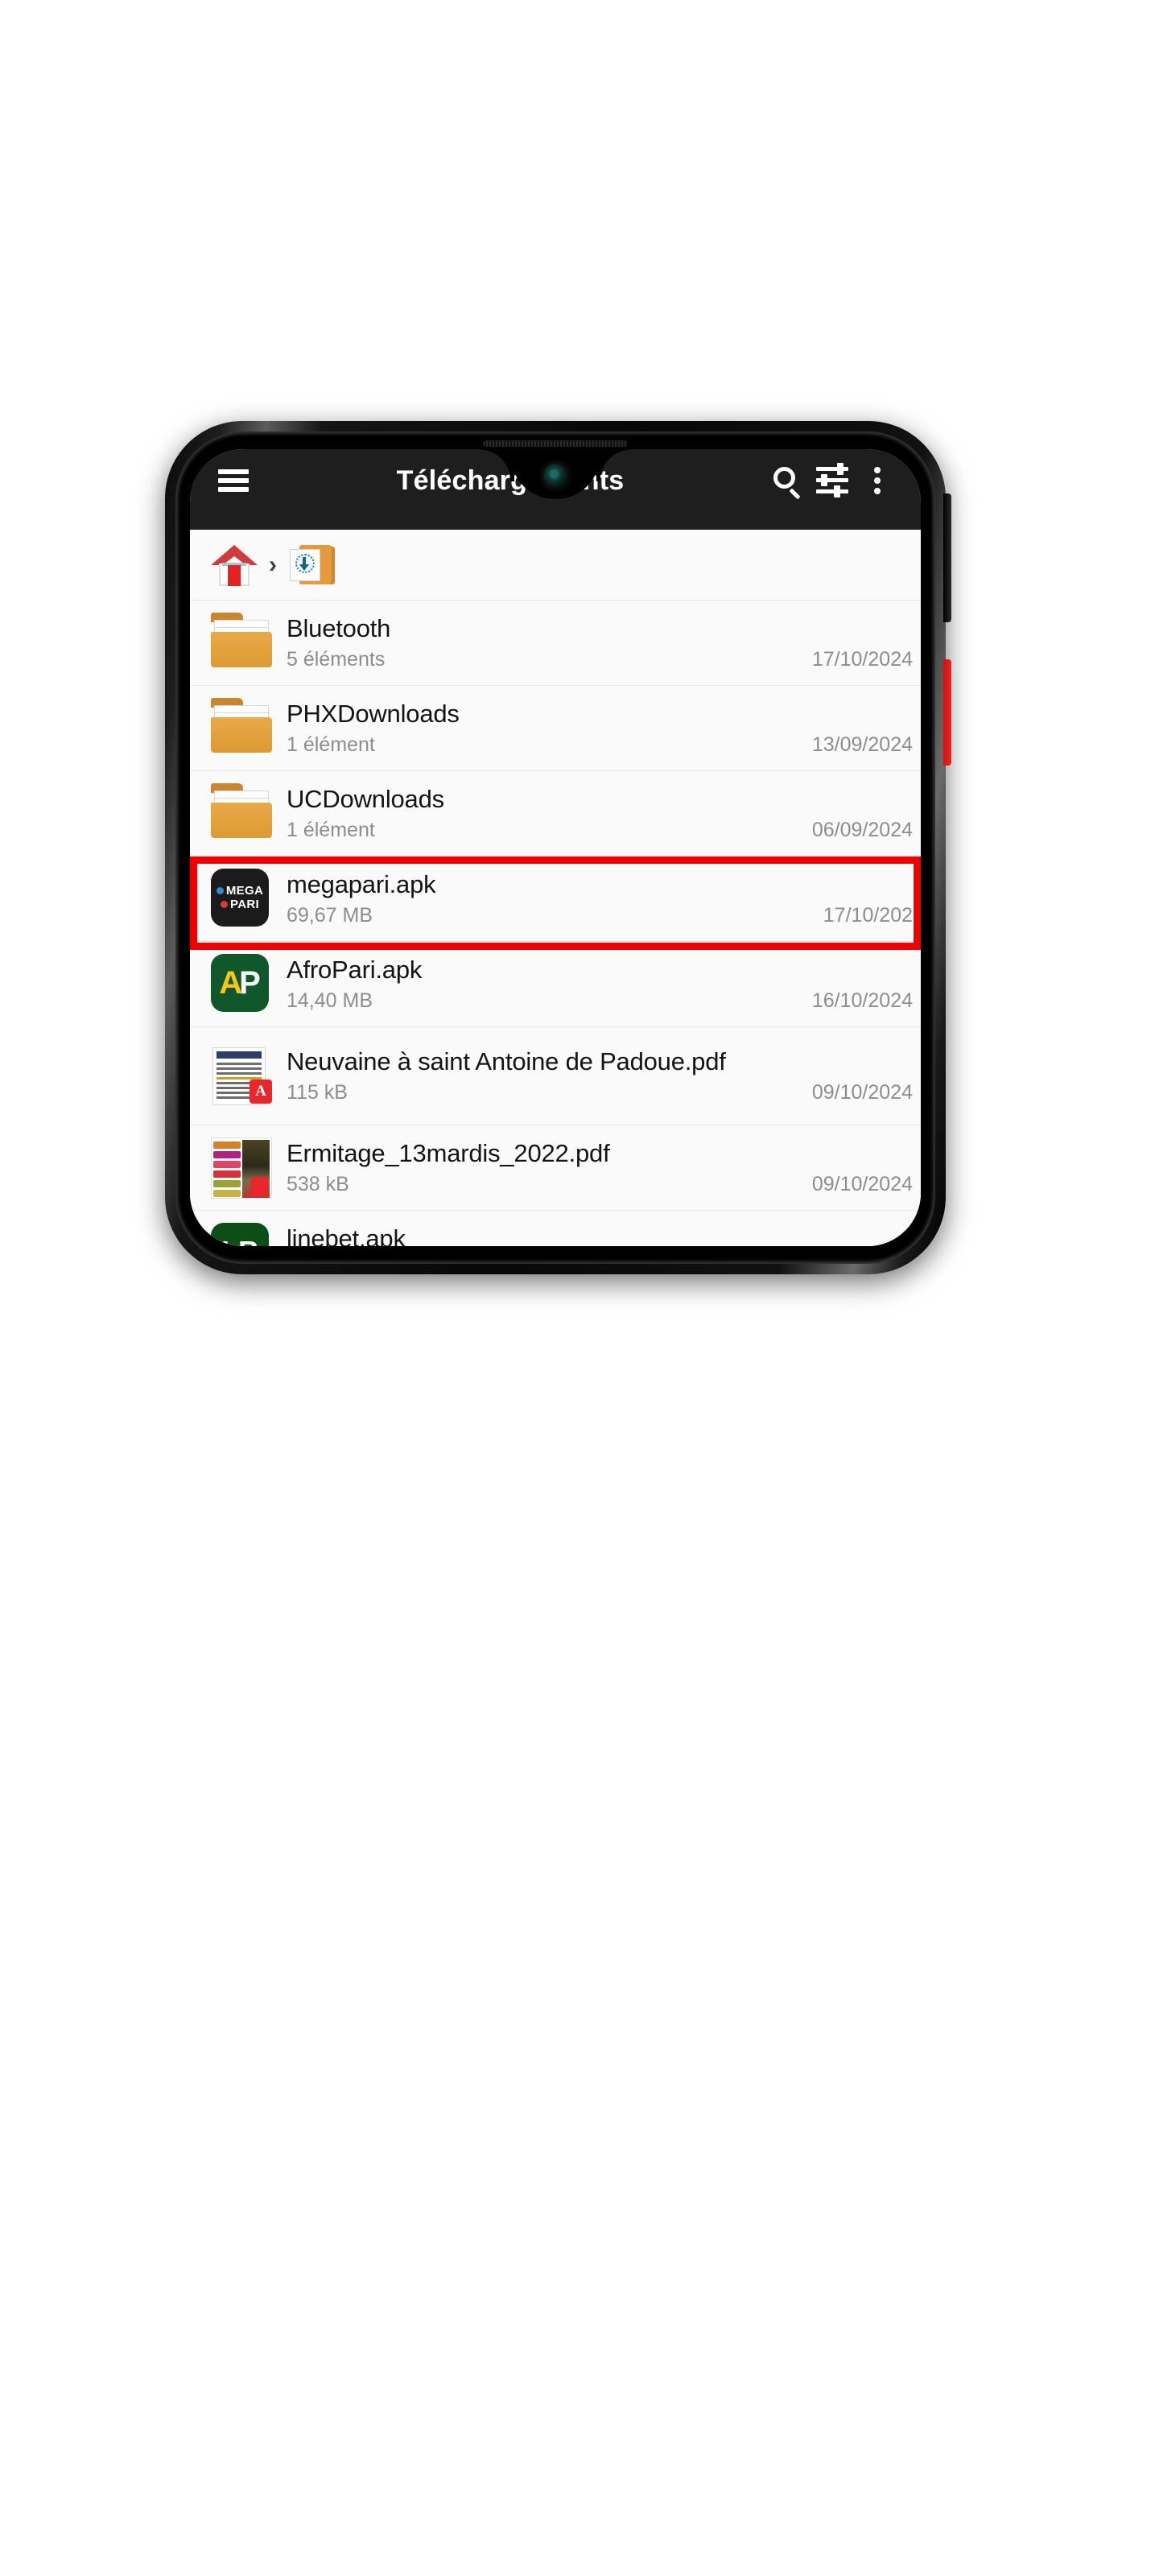 The height and width of the screenshot is (2576, 1159). What do you see at coordinates (787, 480) in the screenshot?
I see `search-icon` at bounding box center [787, 480].